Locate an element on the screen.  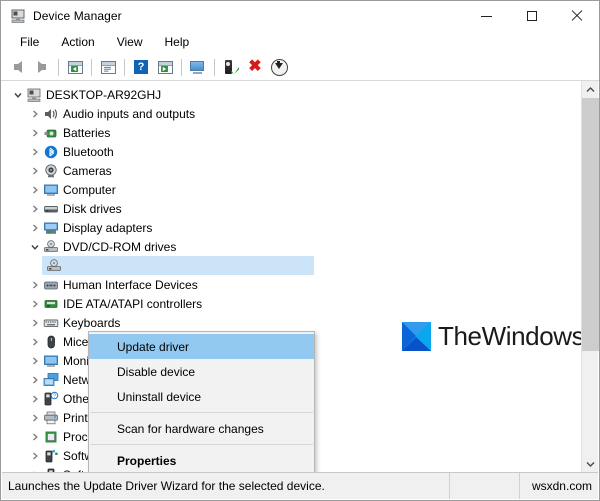
toolbar-scan-hardware-button is located at coordinates (198, 67).